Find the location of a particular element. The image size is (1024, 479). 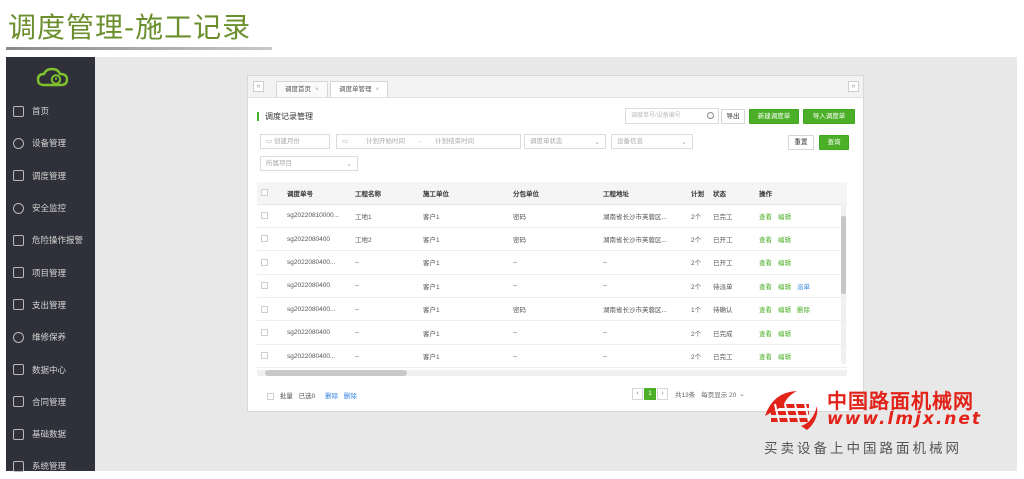

sidebar-item-device: 设备管理 is located at coordinates (50, 143).